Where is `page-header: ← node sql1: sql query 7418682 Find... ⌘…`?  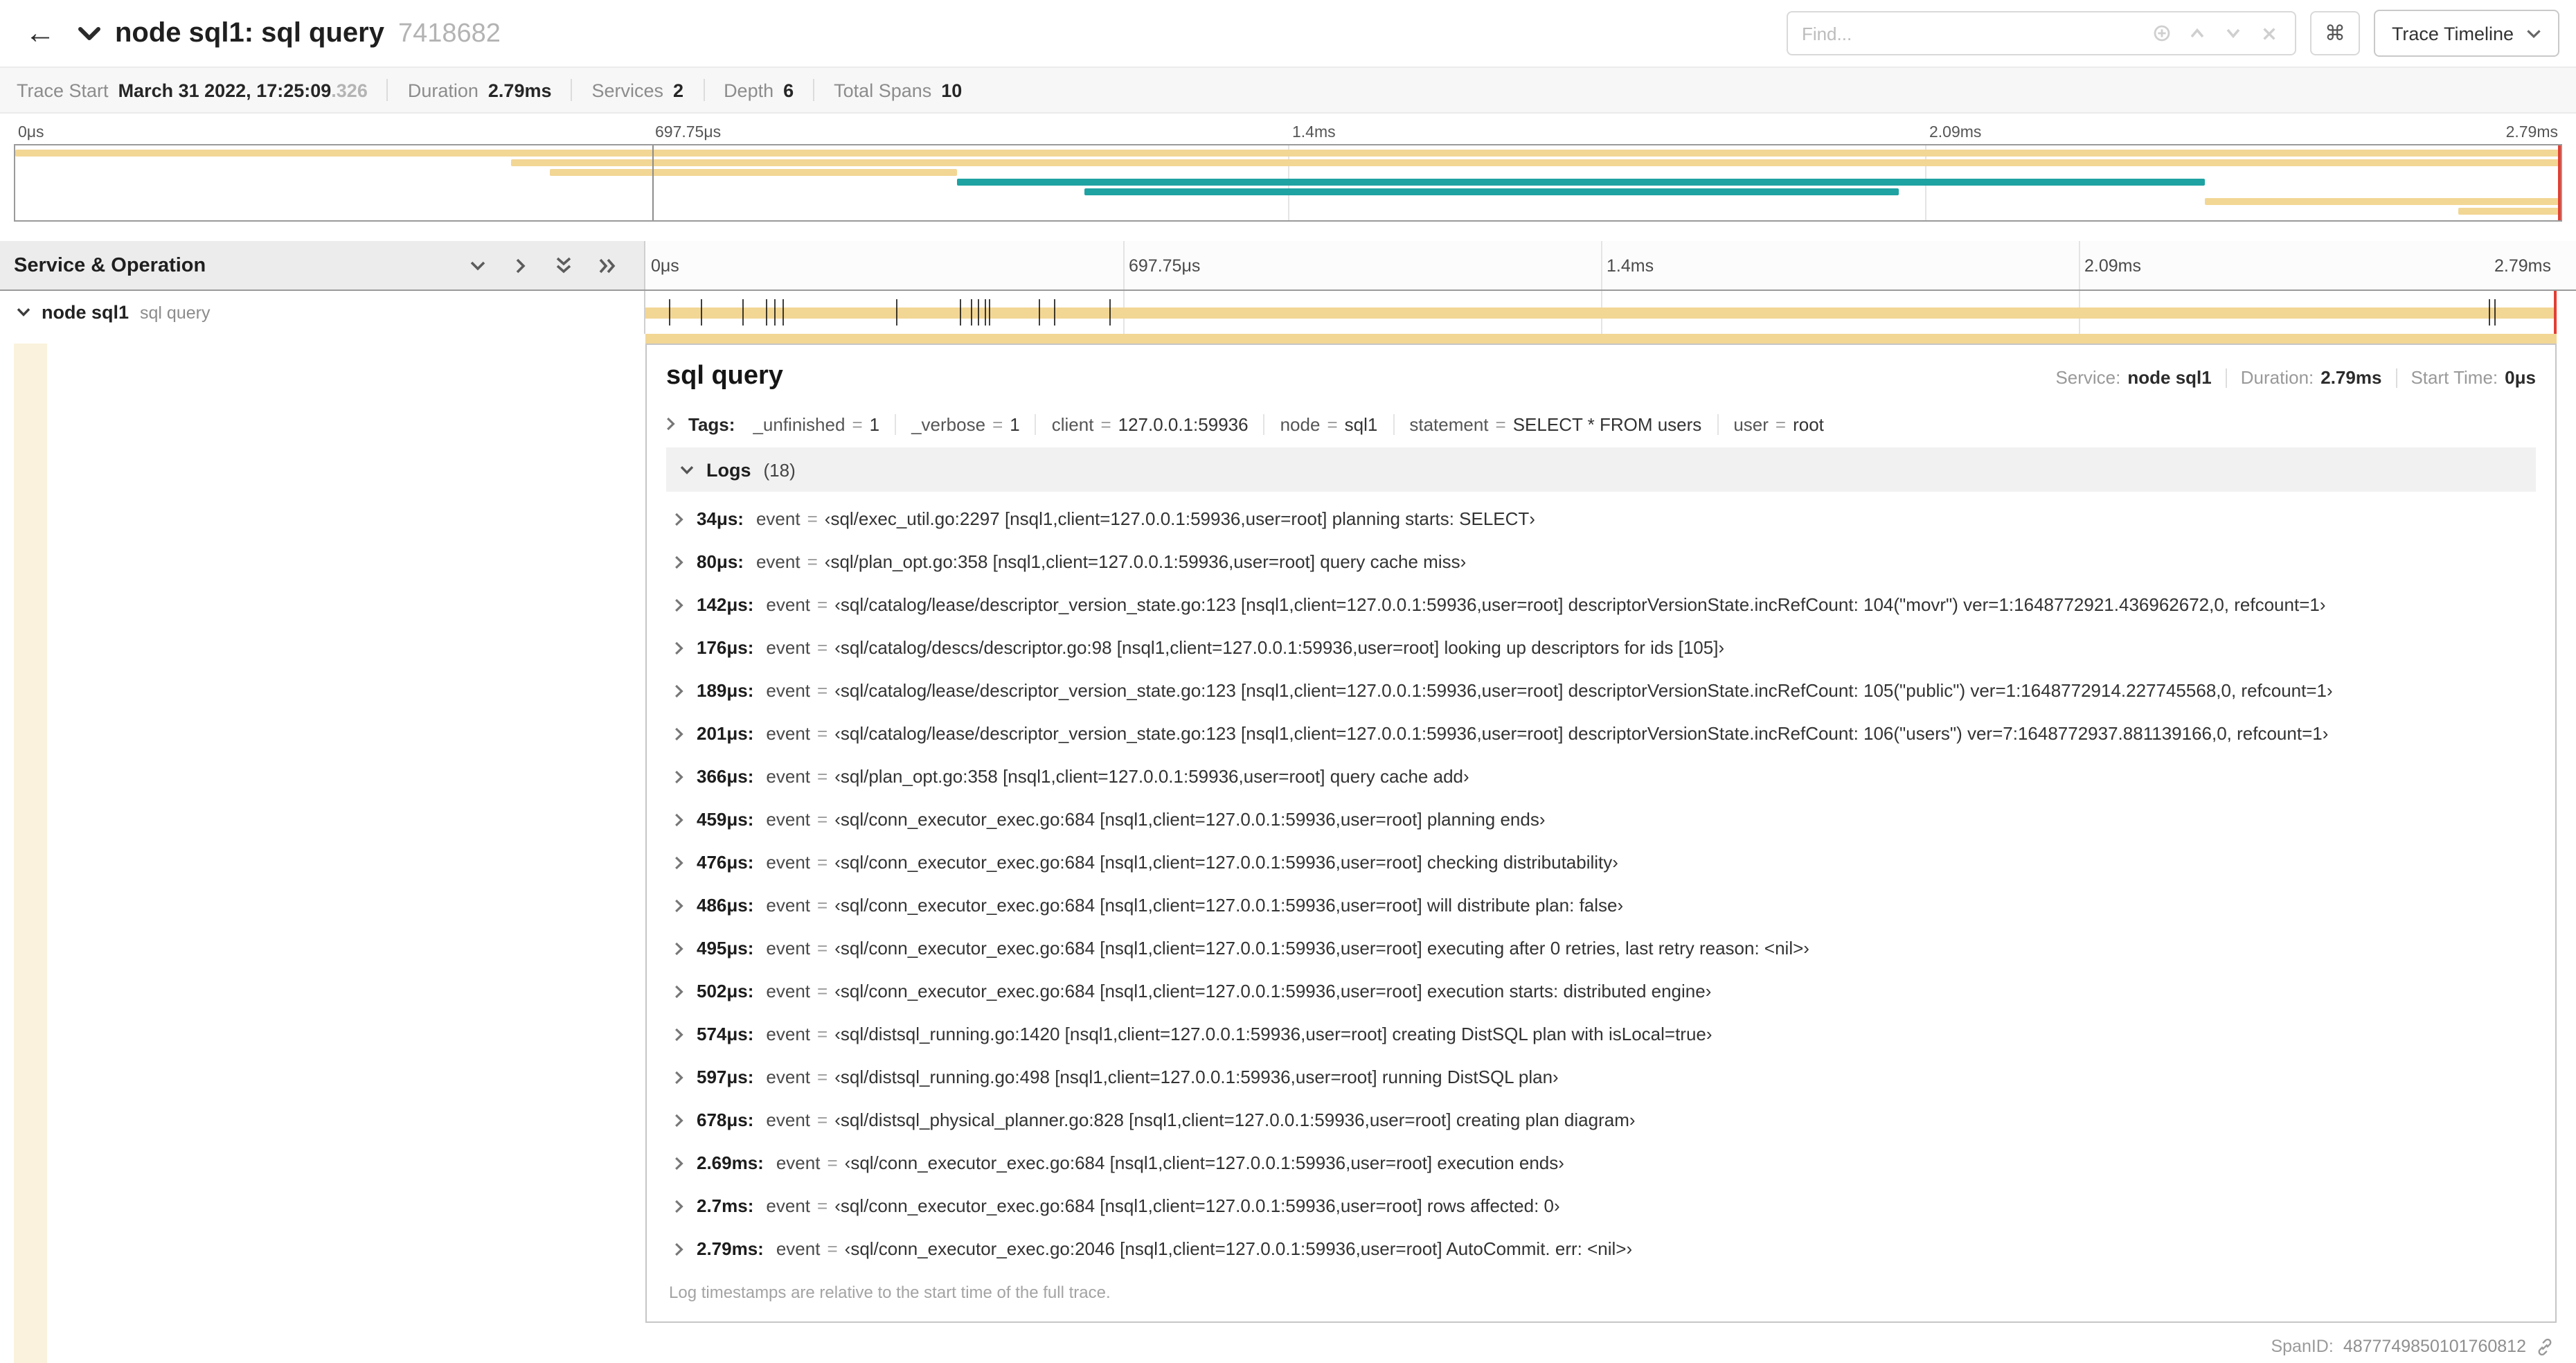
page-header: ← node sql1: sql query 7418682 Find... ⌘… is located at coordinates (1288, 33).